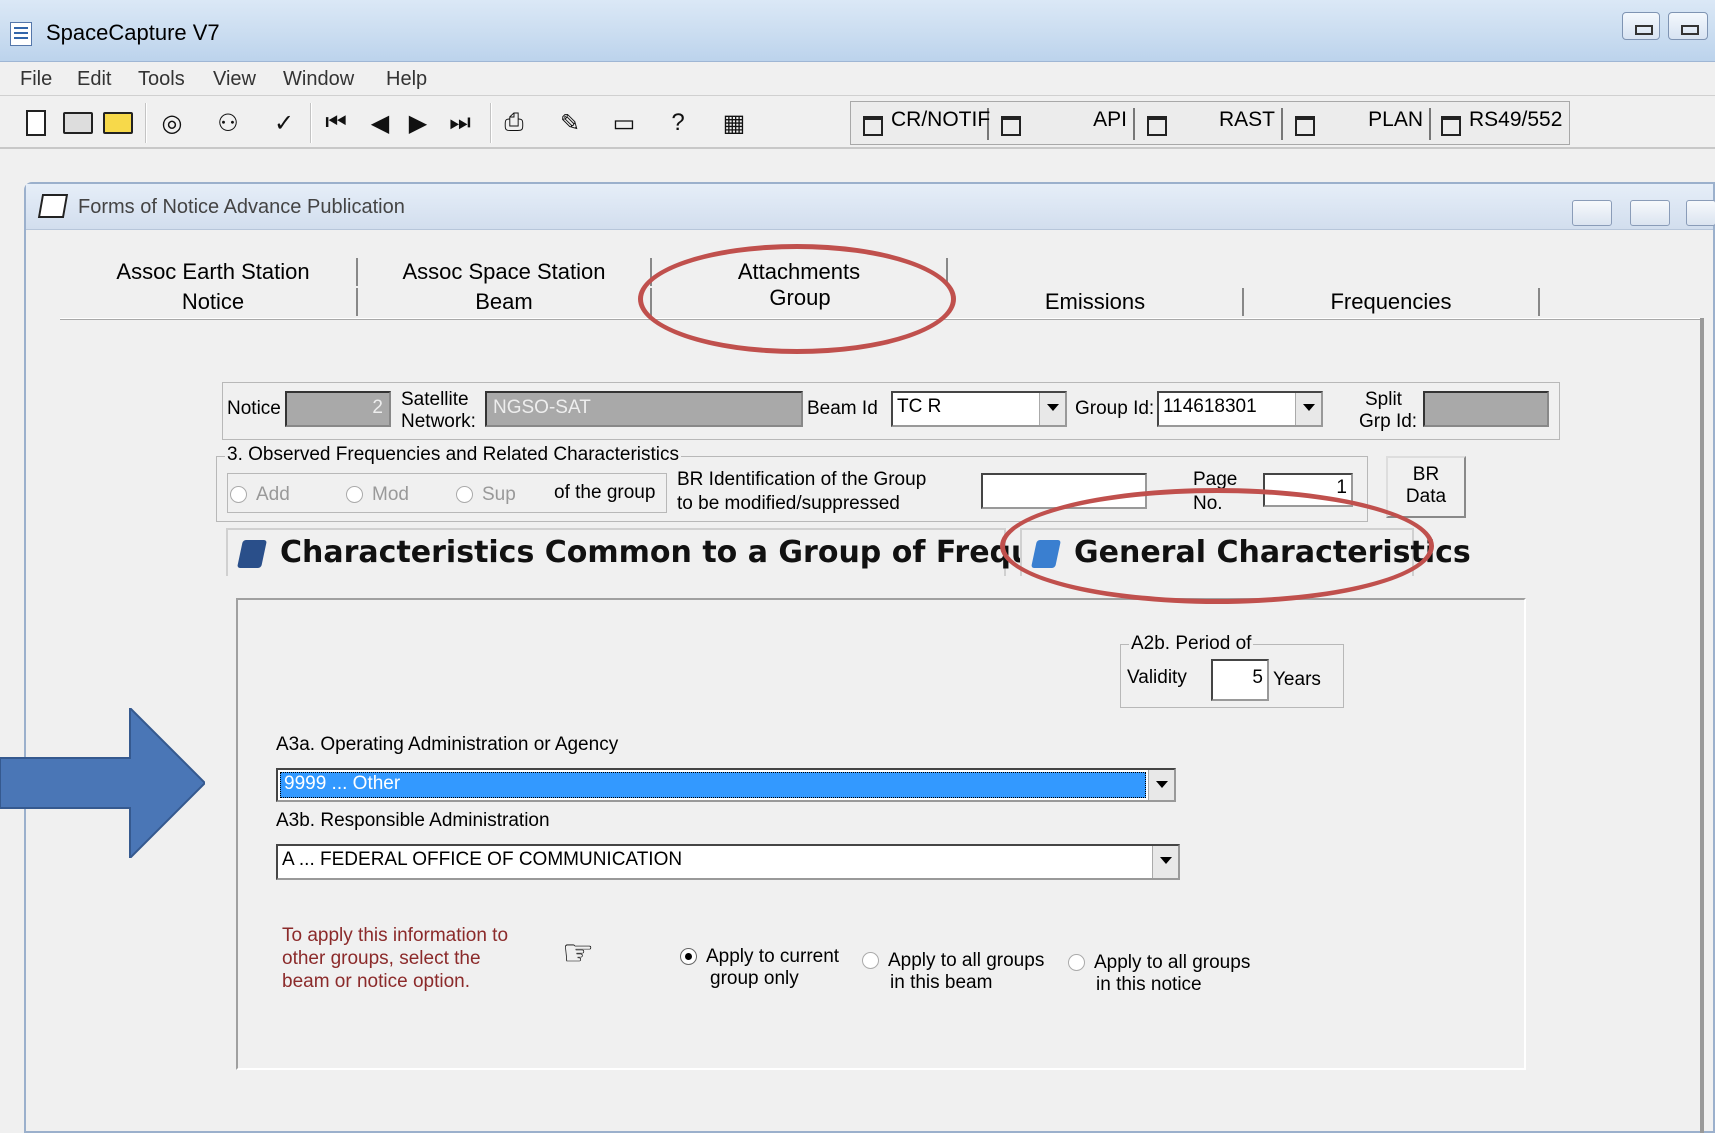  I want to click on br-ident-label-2: to be modified/suppressed, so click(788, 503).